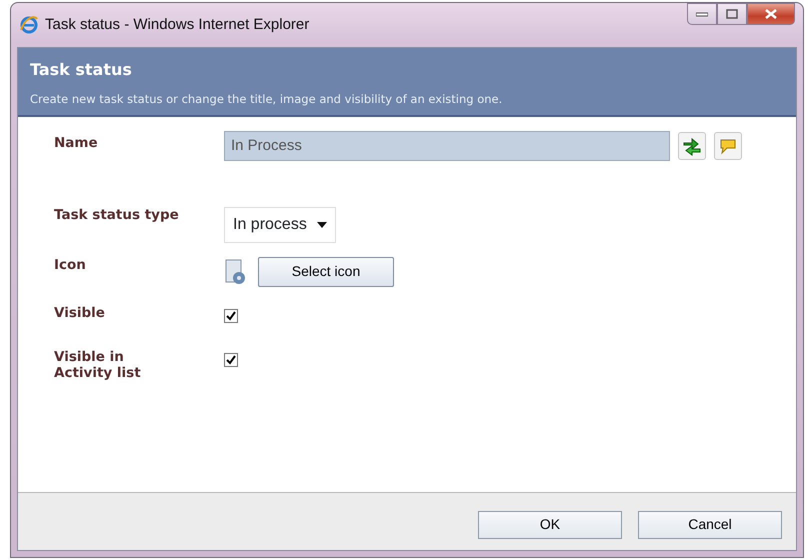 The height and width of the screenshot is (560, 808). Describe the element at coordinates (728, 146) in the screenshot. I see `comment-button` at that location.